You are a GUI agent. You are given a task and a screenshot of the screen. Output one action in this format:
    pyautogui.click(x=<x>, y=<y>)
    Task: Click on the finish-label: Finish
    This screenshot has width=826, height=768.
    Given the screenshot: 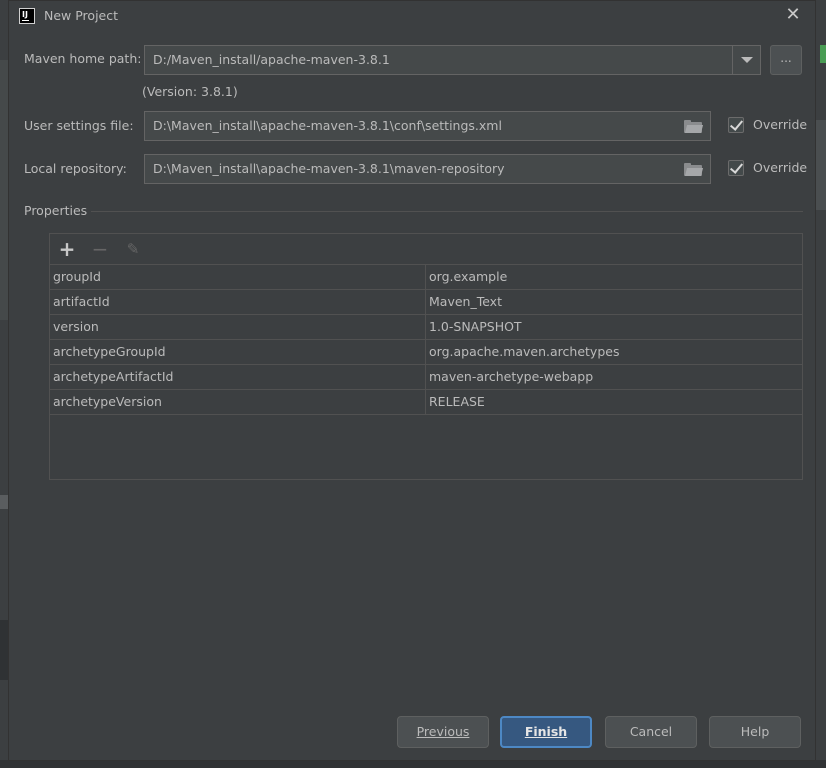 What is the action you would take?
    pyautogui.click(x=546, y=731)
    